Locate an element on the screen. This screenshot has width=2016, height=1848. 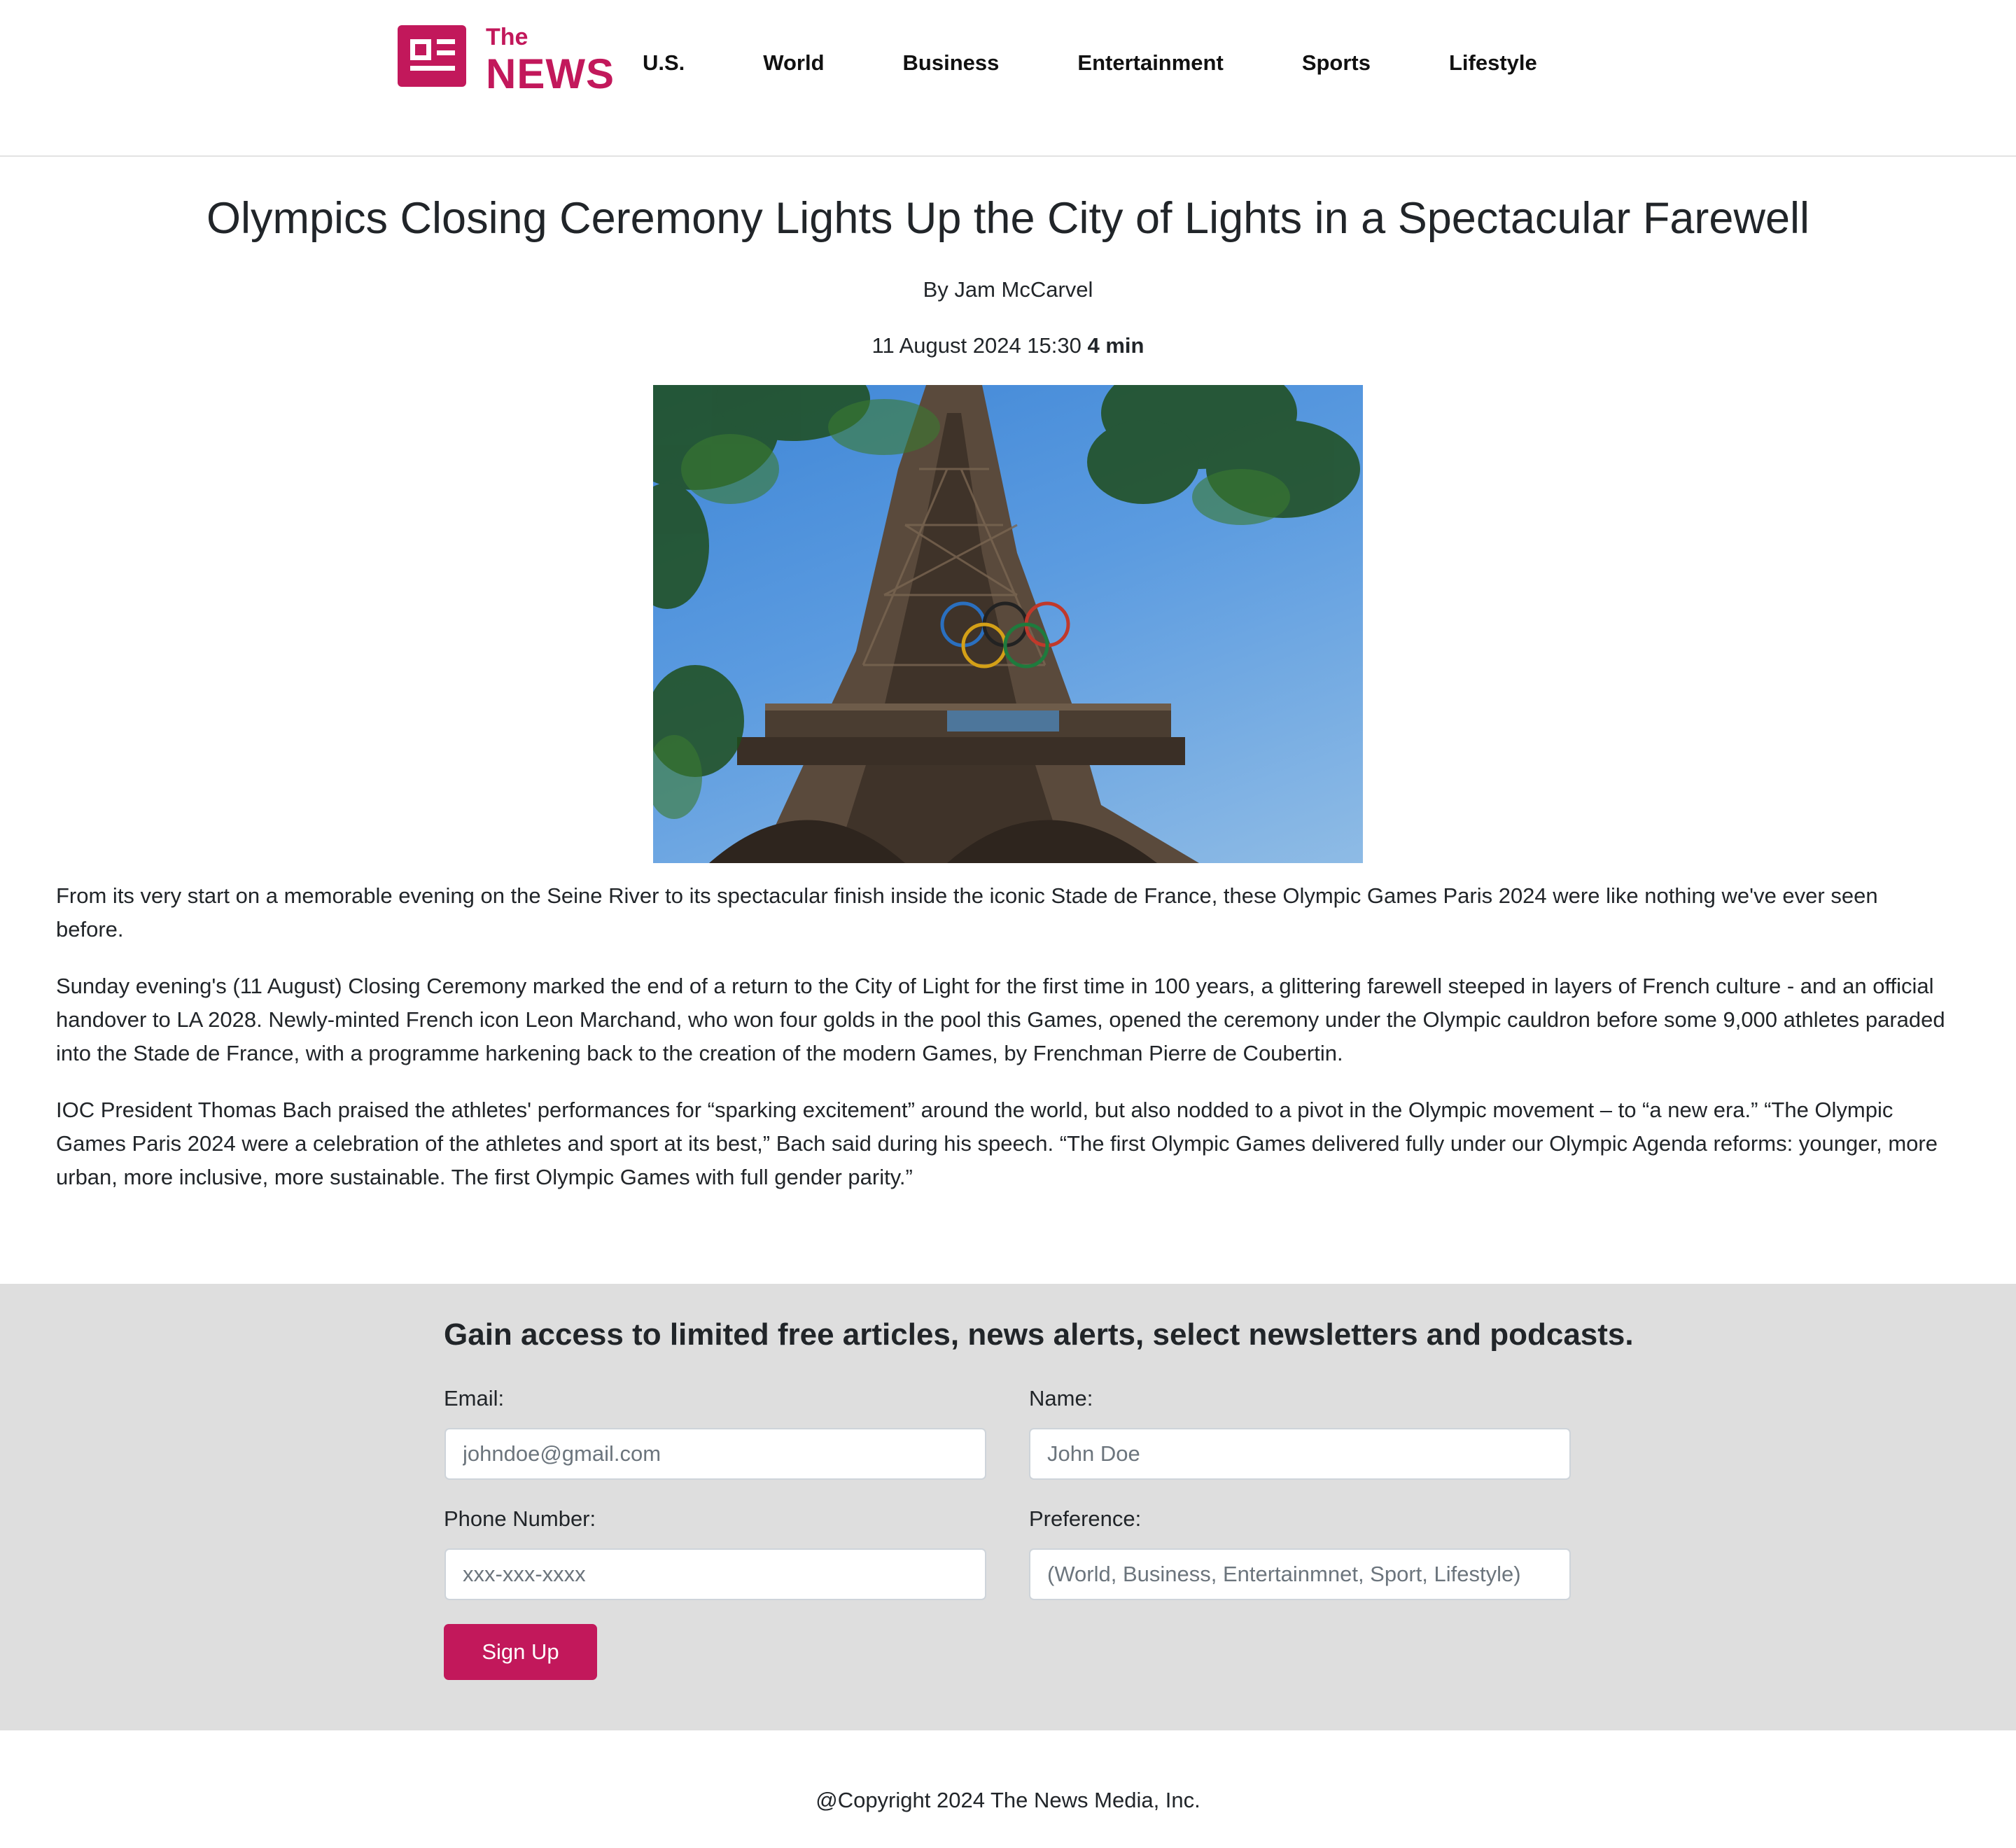
phone-field is located at coordinates (715, 1574).